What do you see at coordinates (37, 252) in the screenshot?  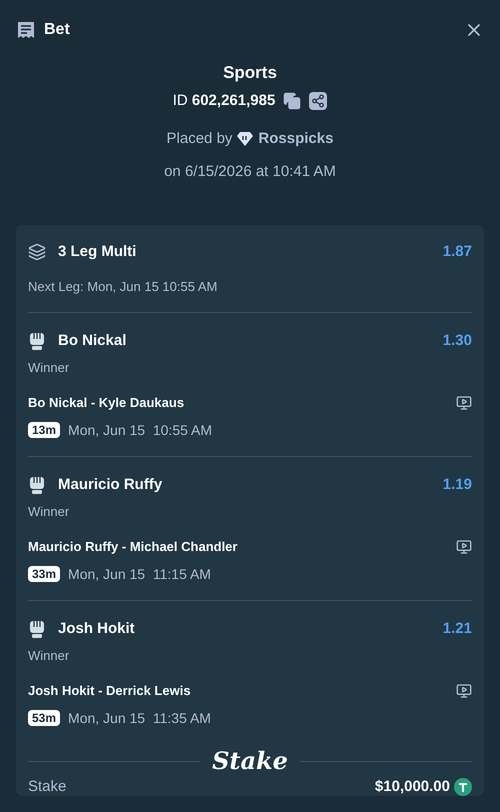 I see `layers-icon` at bounding box center [37, 252].